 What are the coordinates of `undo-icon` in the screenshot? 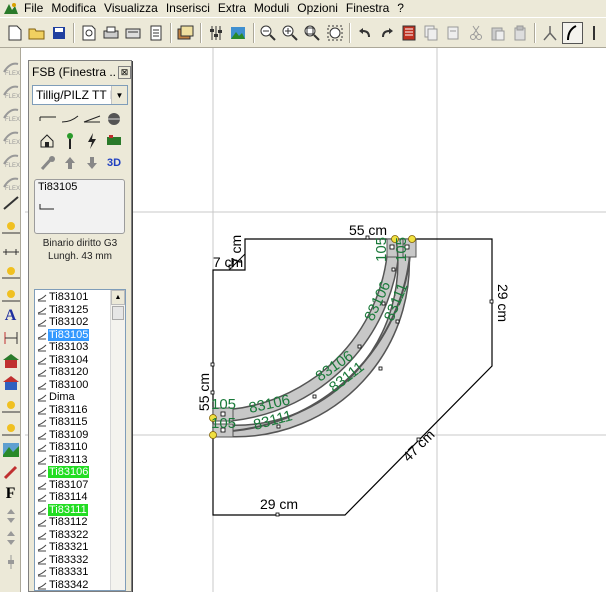 It's located at (364, 33).